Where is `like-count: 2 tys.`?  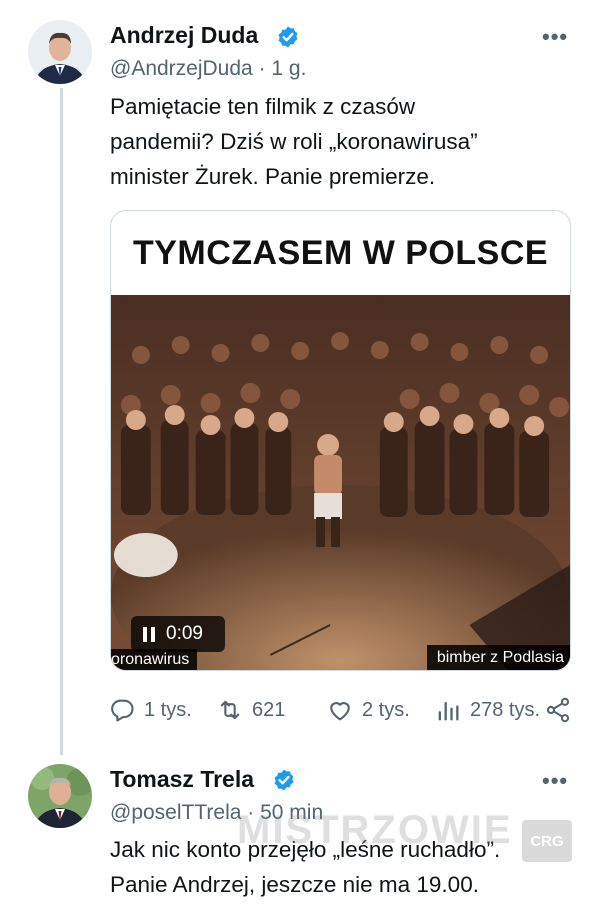
like-count: 2 tys. is located at coordinates (386, 709).